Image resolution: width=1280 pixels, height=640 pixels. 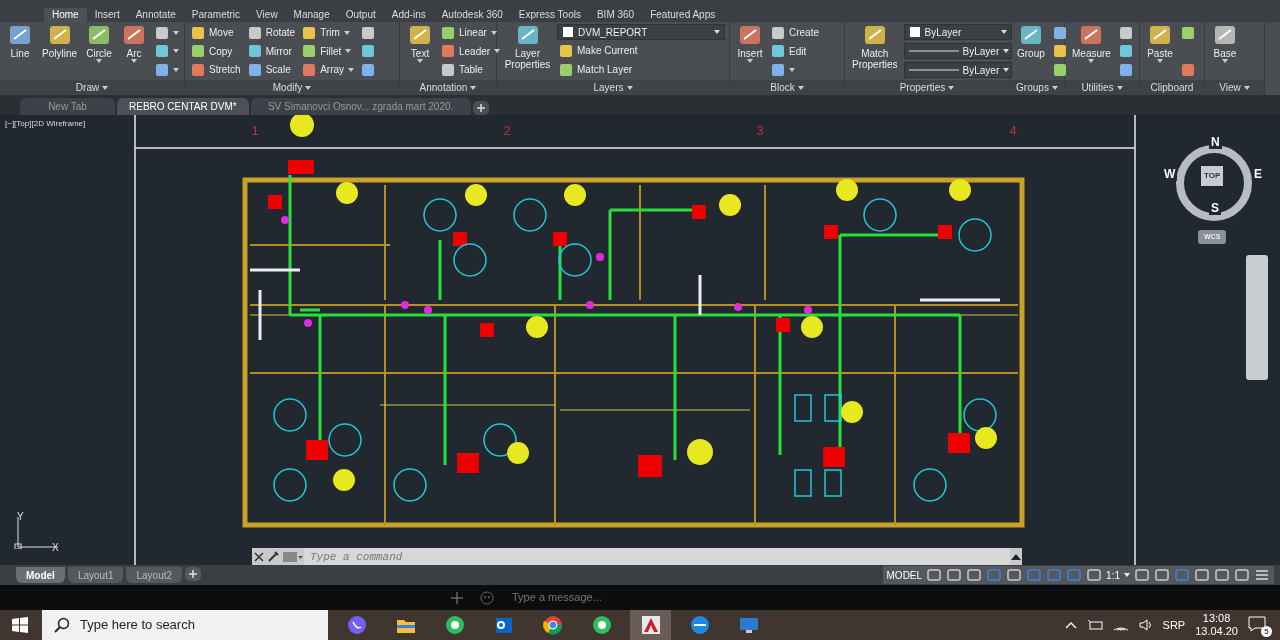 What do you see at coordinates (193, 625) in the screenshot?
I see `search-input: Type here to search` at bounding box center [193, 625].